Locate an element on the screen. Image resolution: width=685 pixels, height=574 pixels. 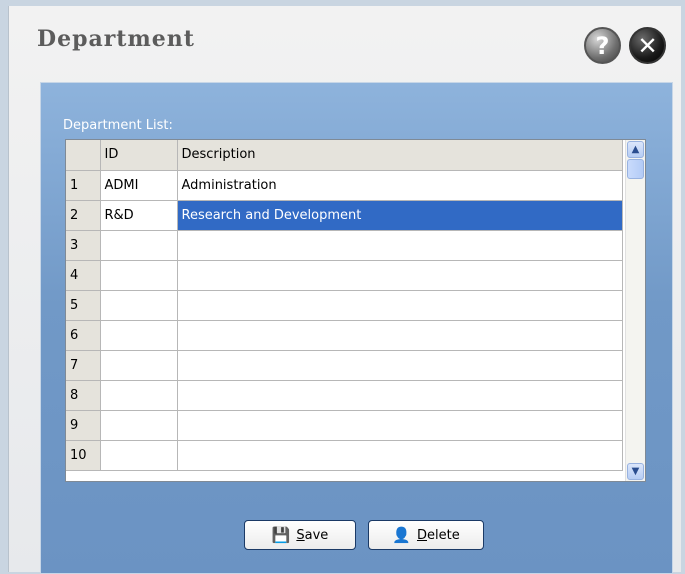
table-row: 4 is located at coordinates (344, 275).